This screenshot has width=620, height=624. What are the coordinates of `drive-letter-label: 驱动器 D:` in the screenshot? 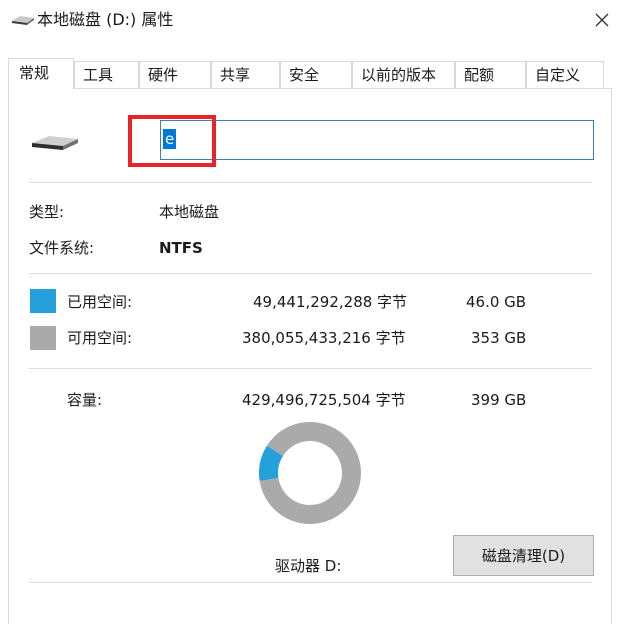 It's located at (308, 566).